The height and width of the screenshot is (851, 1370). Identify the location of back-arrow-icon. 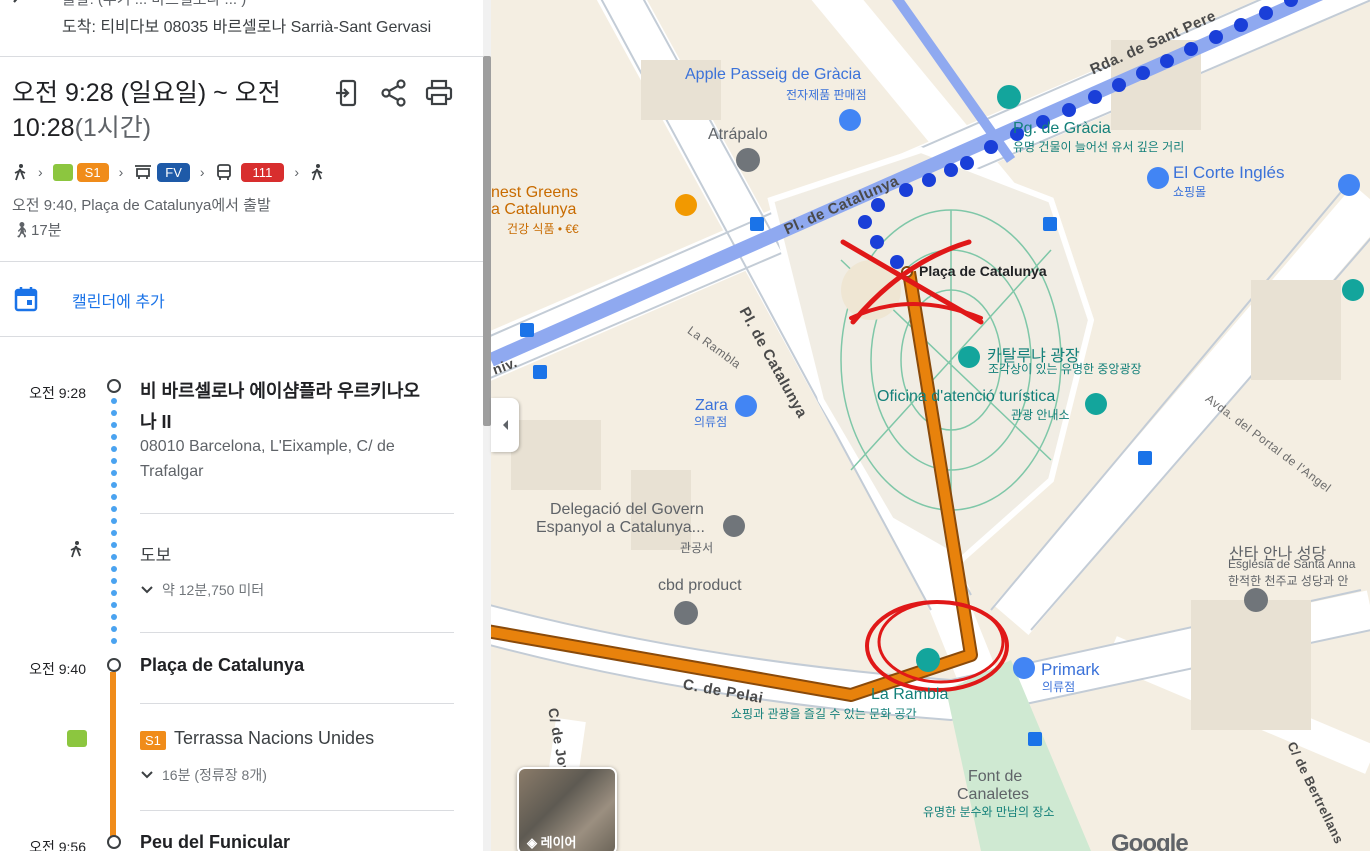
(18, 7).